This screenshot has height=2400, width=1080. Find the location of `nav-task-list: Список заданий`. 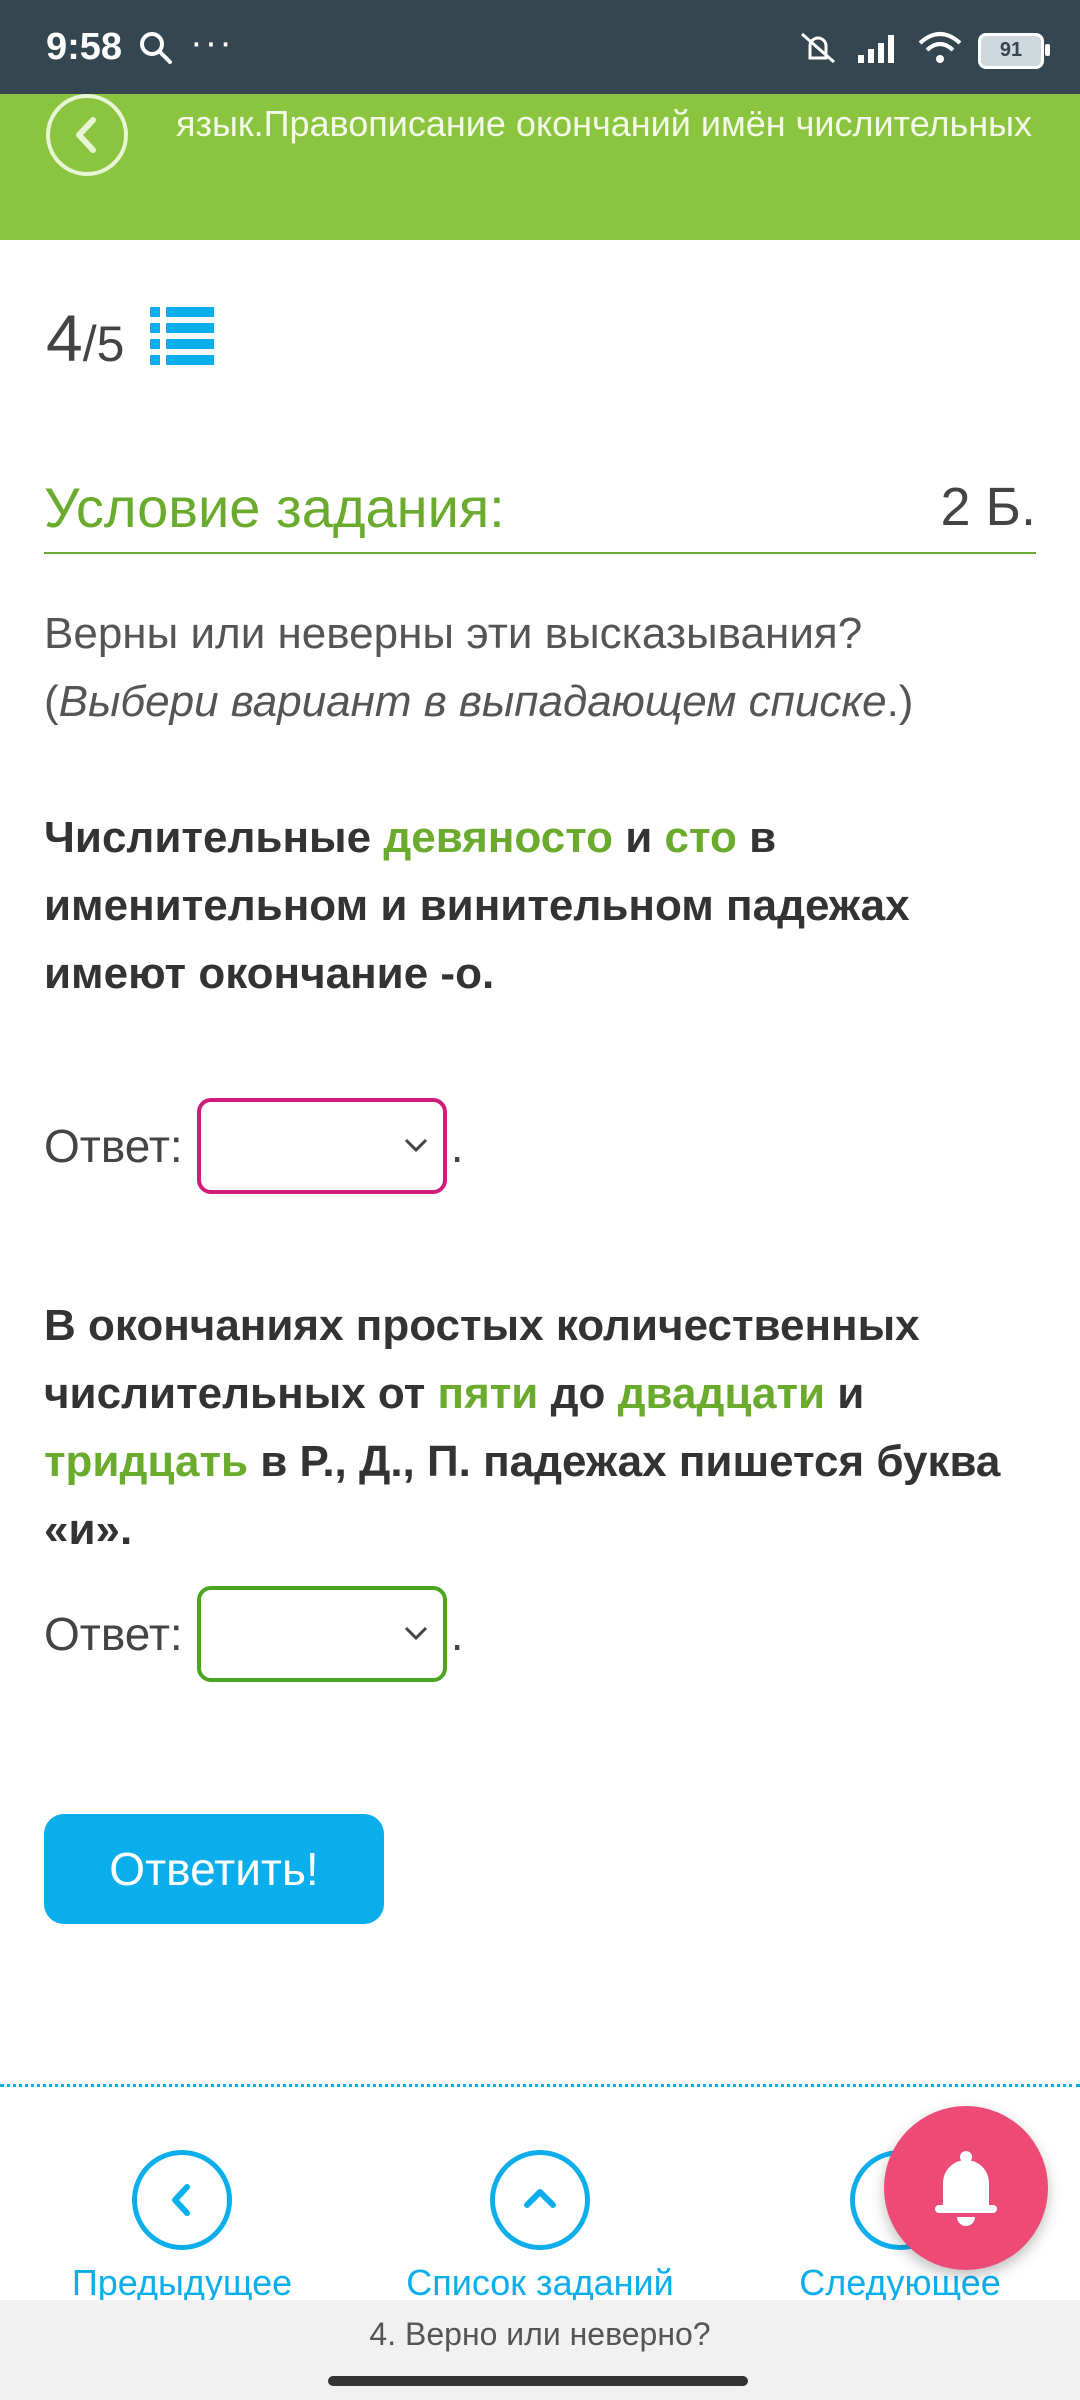

nav-task-list: Список заданий is located at coordinates (540, 2227).